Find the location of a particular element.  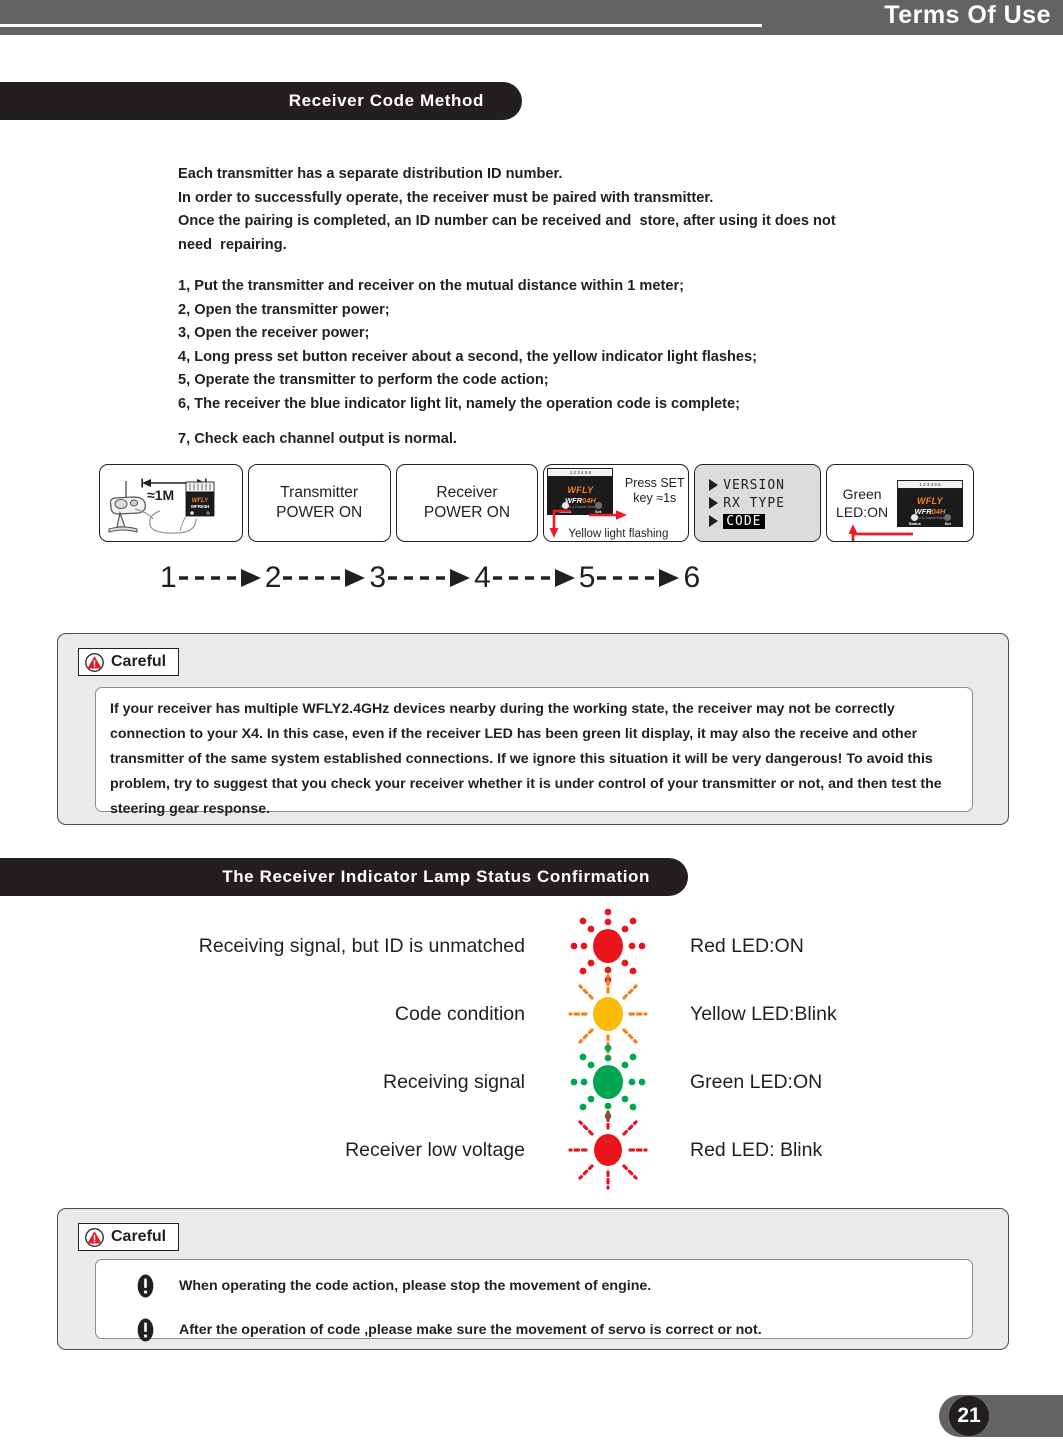

flow-step-1-distance: ≈1M WFLY WFR04H is located at coordinates (171, 503).